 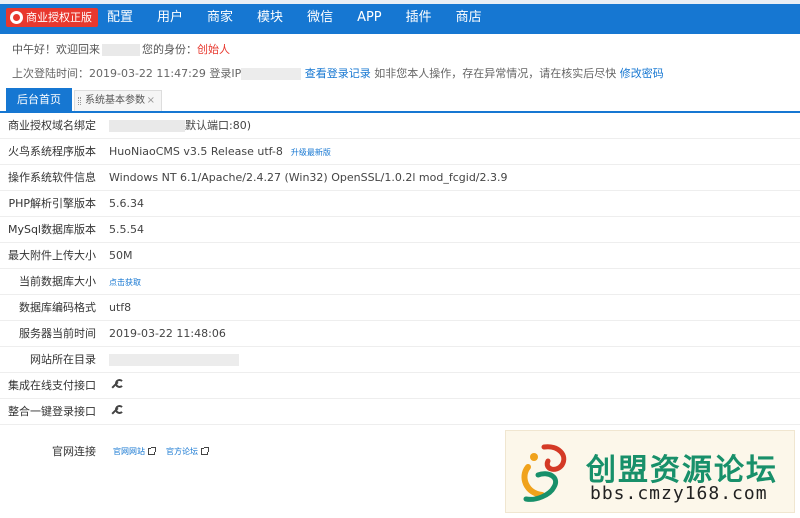 What do you see at coordinates (147, 125) in the screenshot?
I see `domain-redacted` at bounding box center [147, 125].